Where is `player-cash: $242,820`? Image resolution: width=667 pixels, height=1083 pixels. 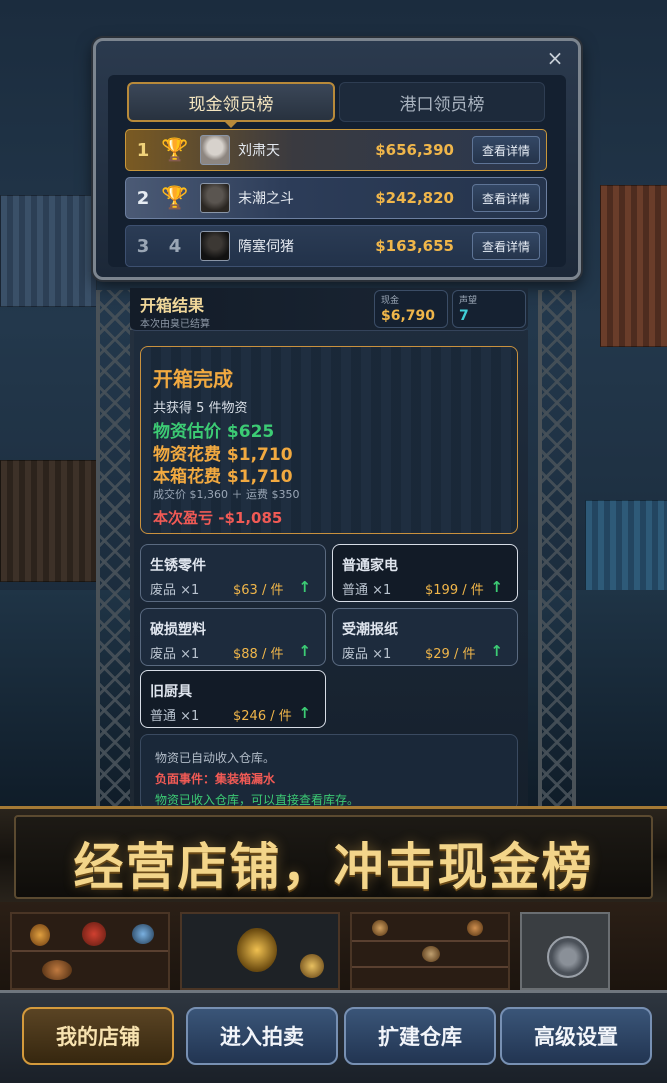
player-cash: $242,820 is located at coordinates (414, 198).